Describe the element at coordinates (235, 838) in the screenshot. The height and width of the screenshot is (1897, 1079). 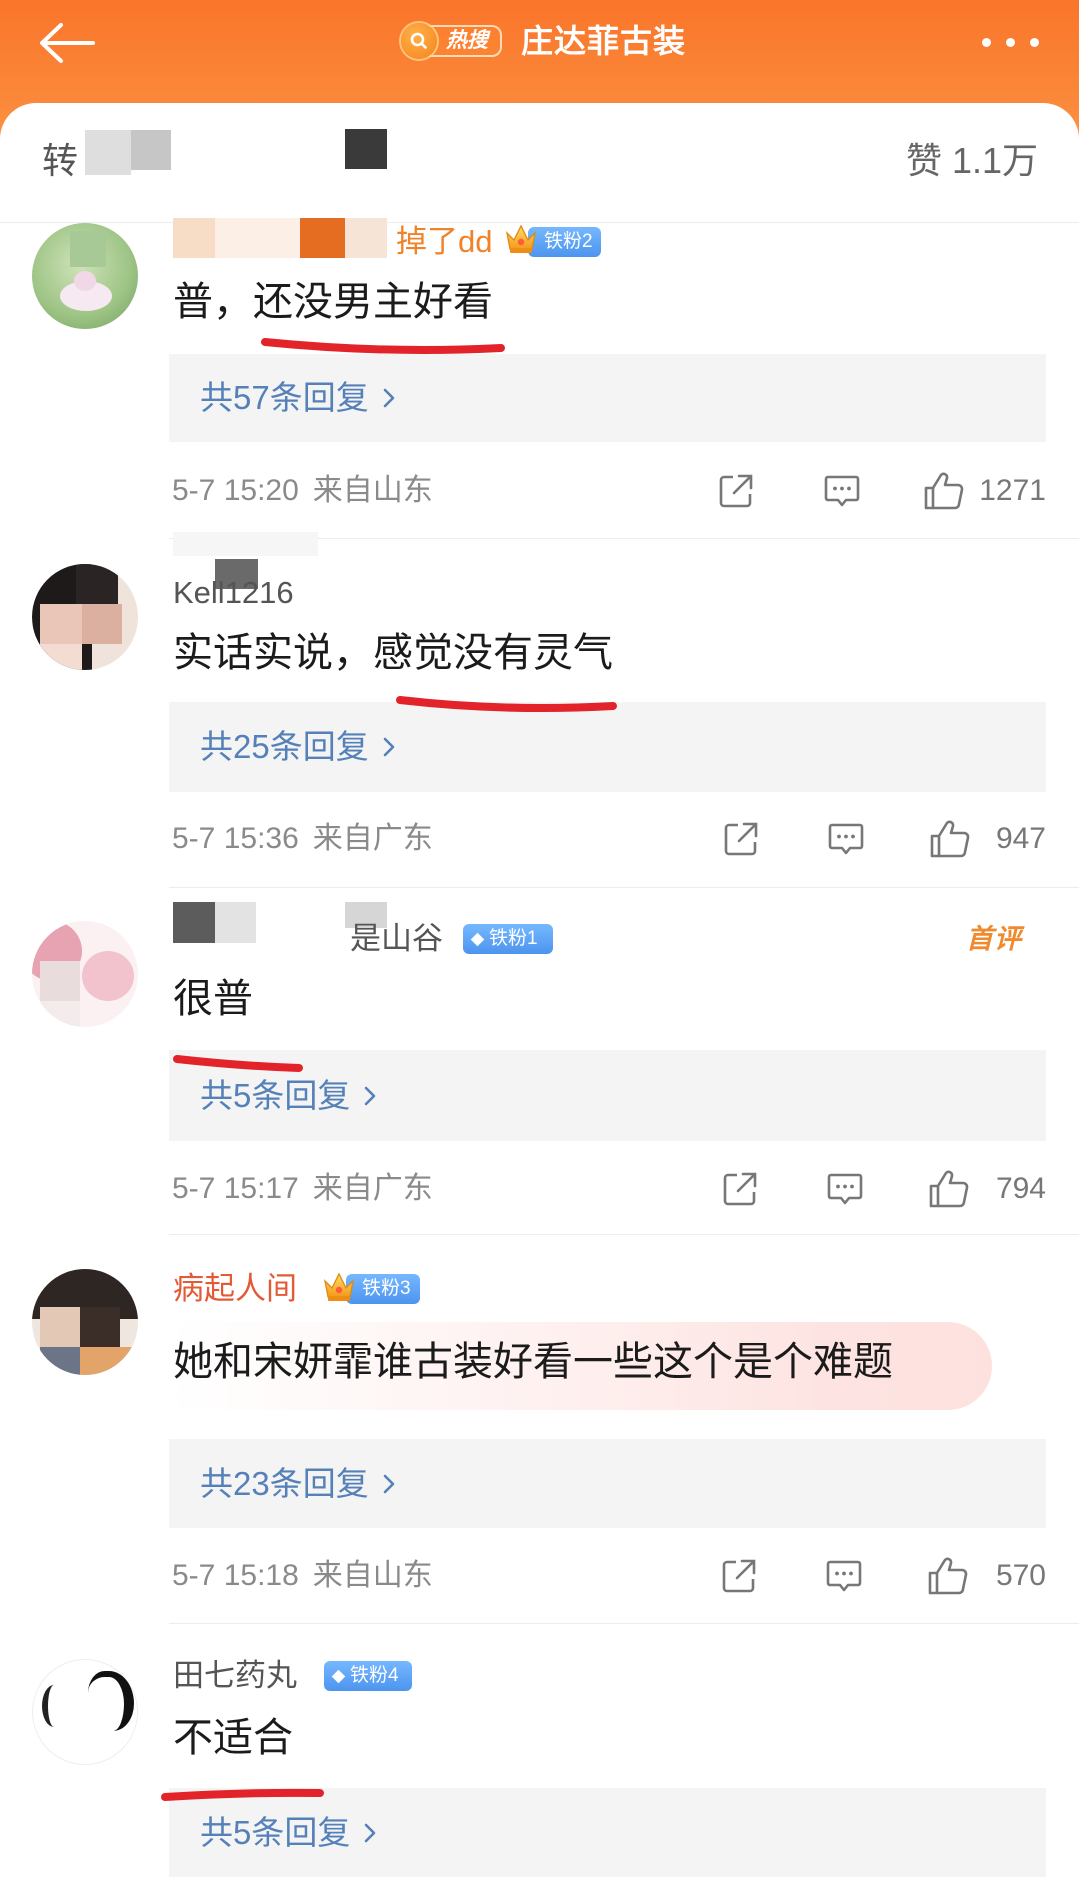
I see `timestamp: 5-7 15:36` at that location.